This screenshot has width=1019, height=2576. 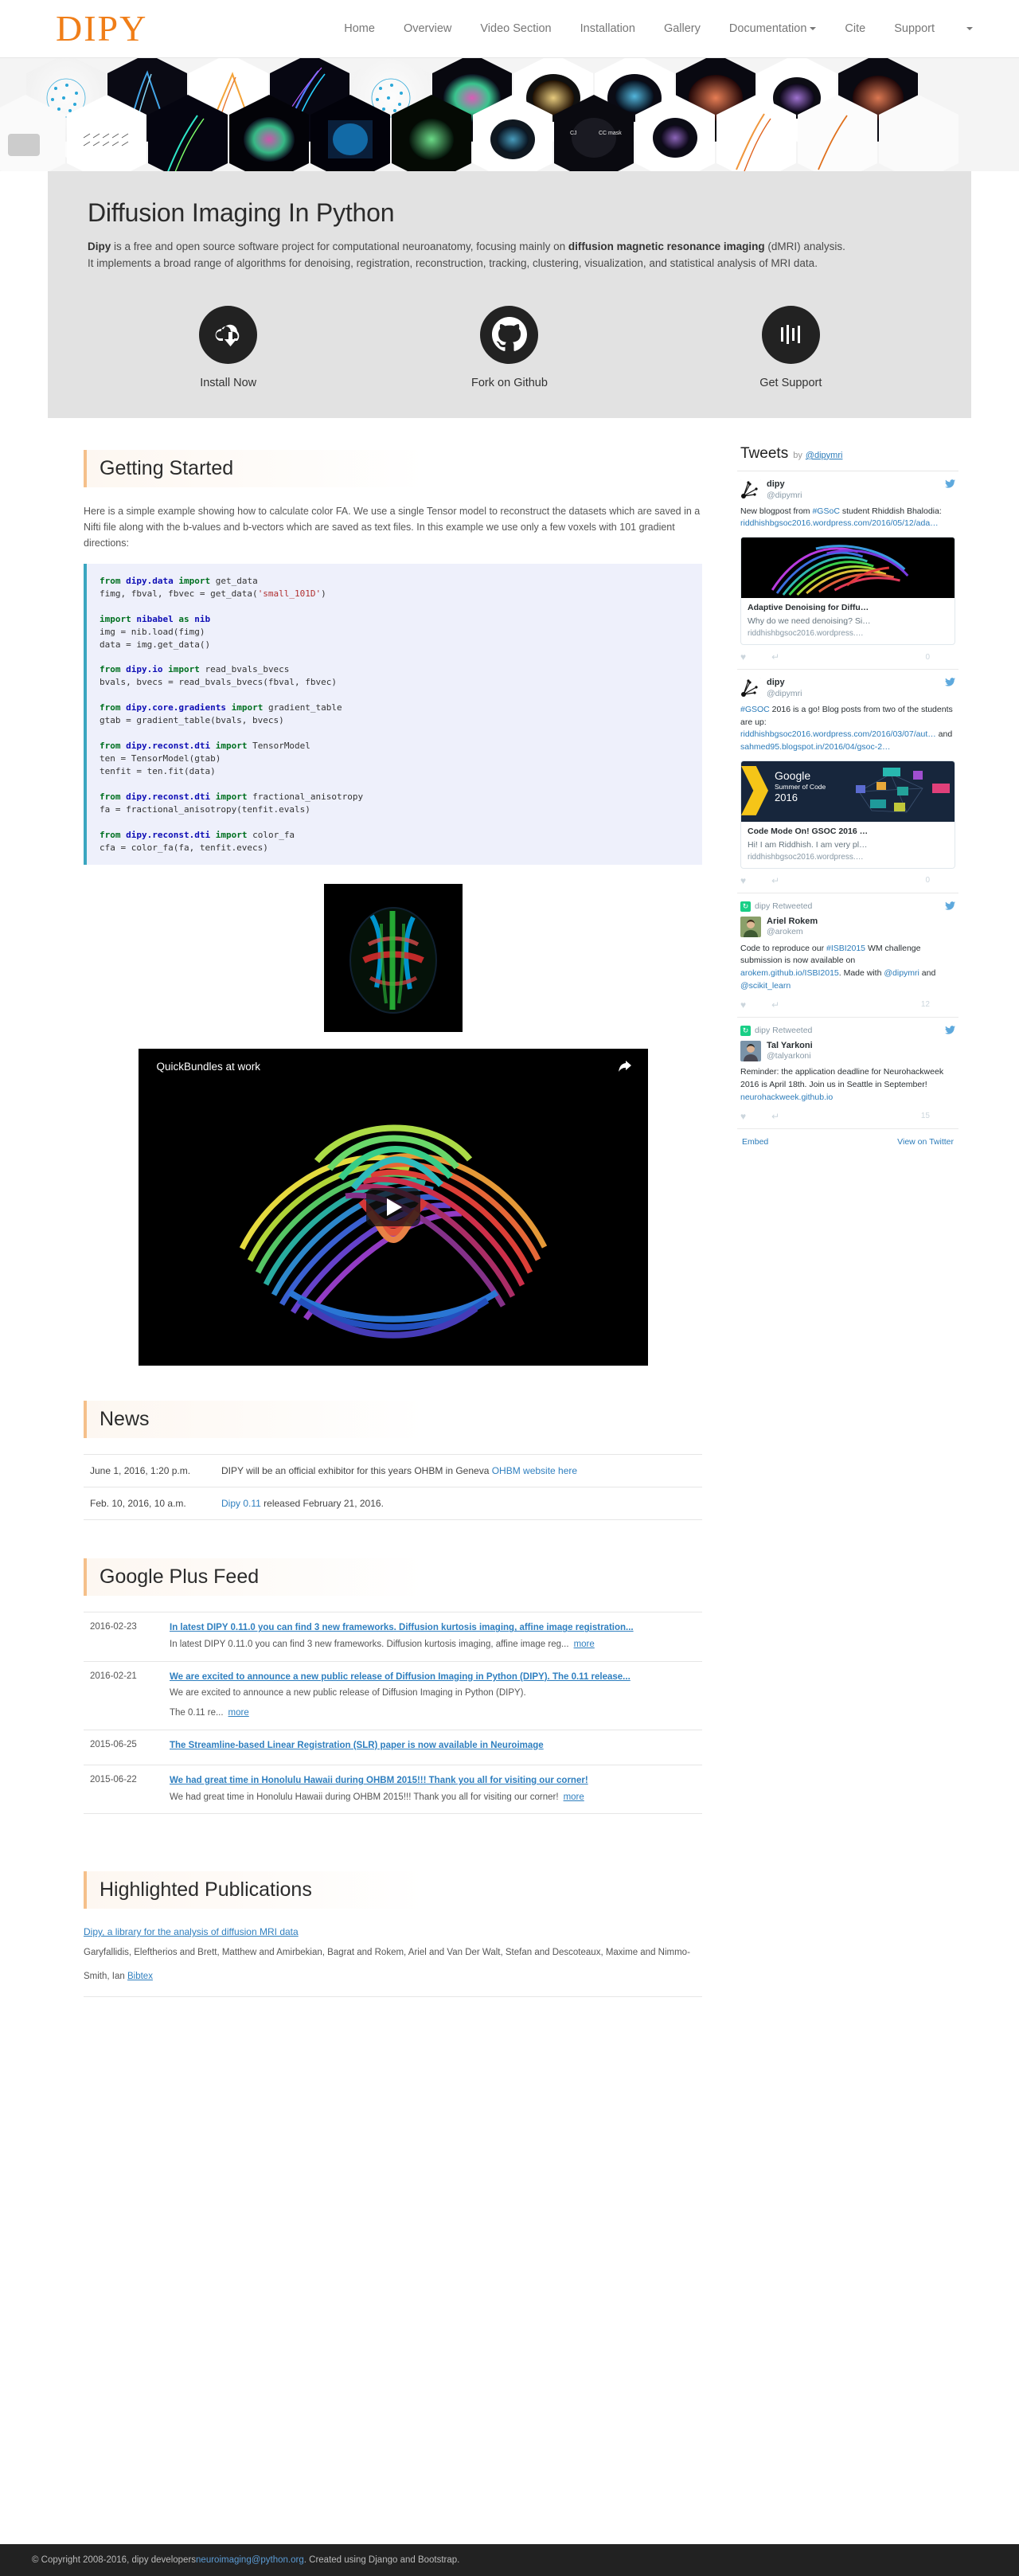 I want to click on twitter-account-handle: @dipymri, so click(x=824, y=455).